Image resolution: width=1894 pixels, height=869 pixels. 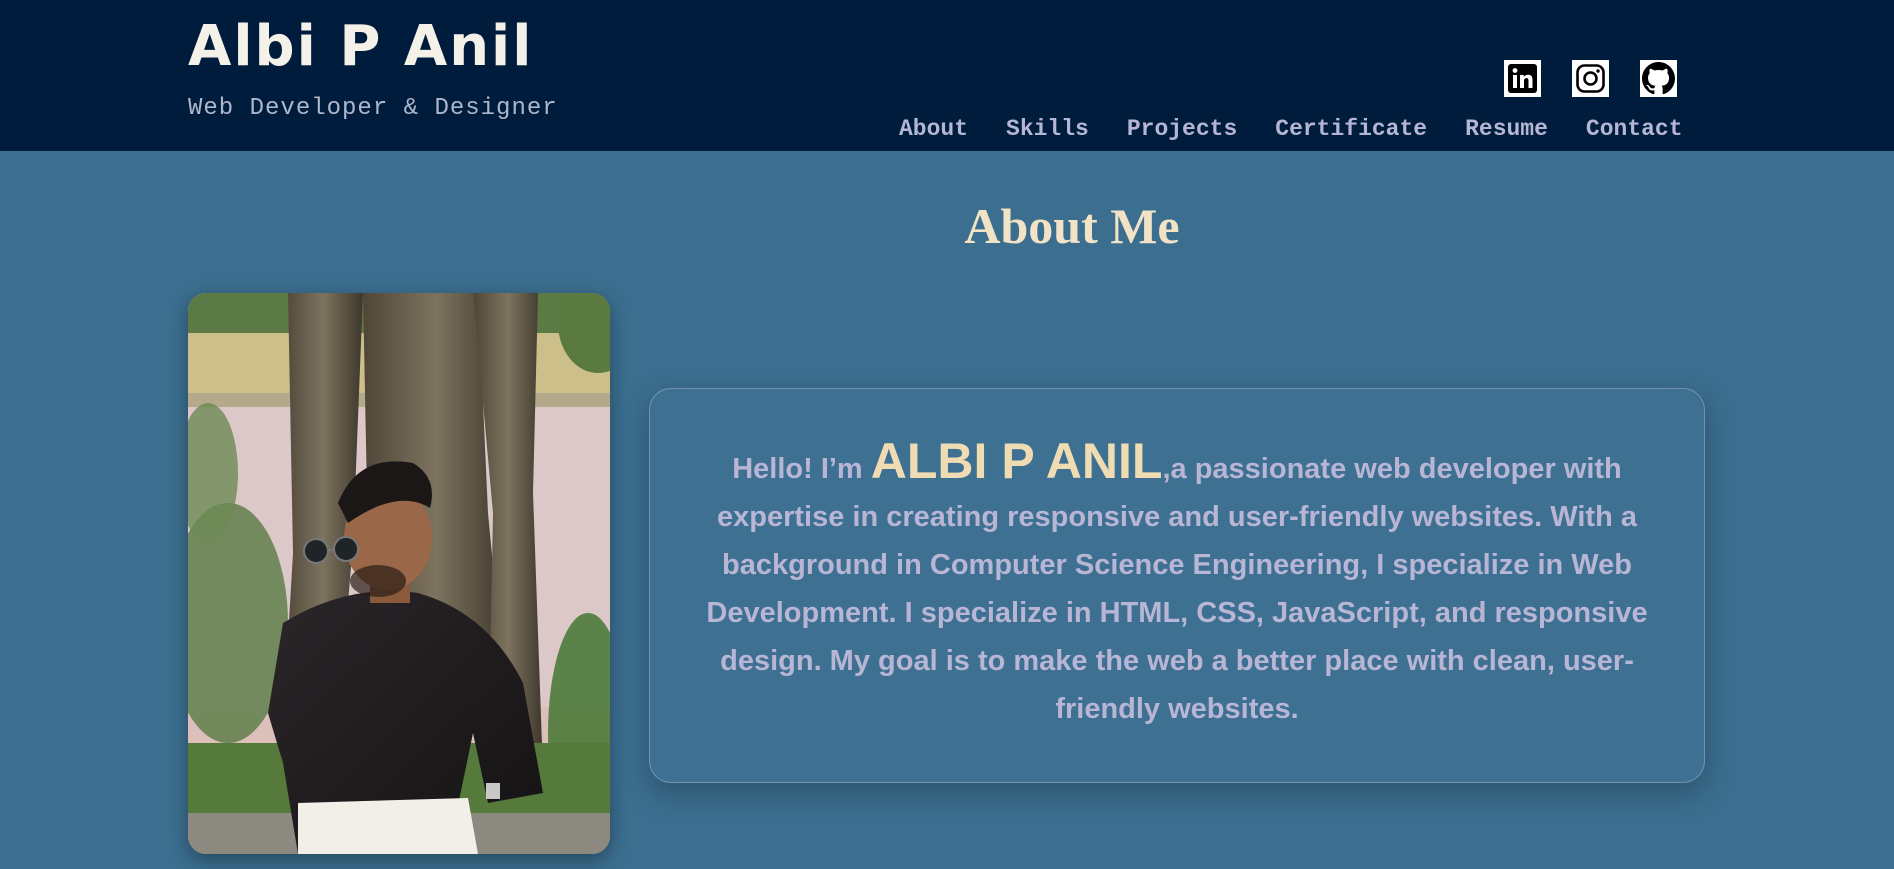 I want to click on nav-contact: Contact, so click(x=1634, y=129).